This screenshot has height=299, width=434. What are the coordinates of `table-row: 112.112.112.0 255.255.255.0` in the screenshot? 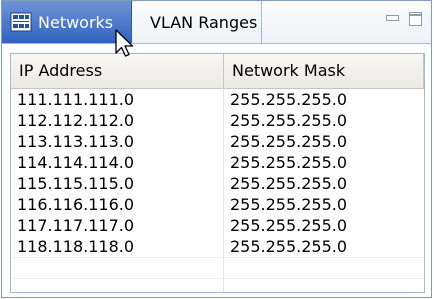 It's located at (217, 120).